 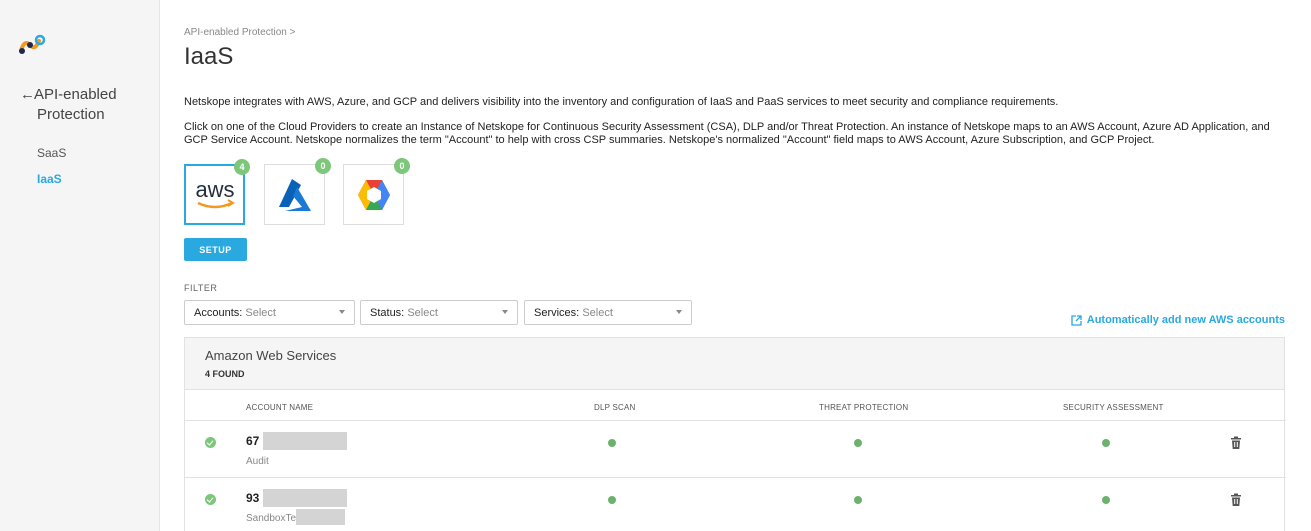 What do you see at coordinates (215, 249) in the screenshot?
I see `setup-button: SETUP` at bounding box center [215, 249].